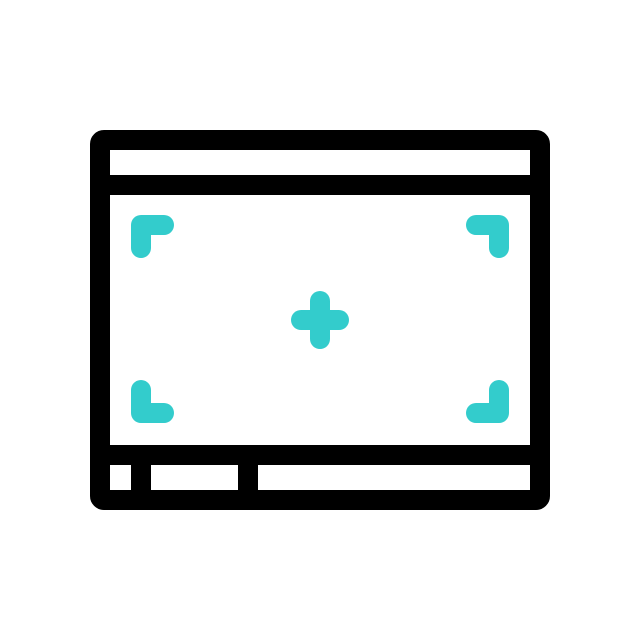 This screenshot has width=640, height=640. I want to click on crosshair-plus-icon, so click(320, 320).